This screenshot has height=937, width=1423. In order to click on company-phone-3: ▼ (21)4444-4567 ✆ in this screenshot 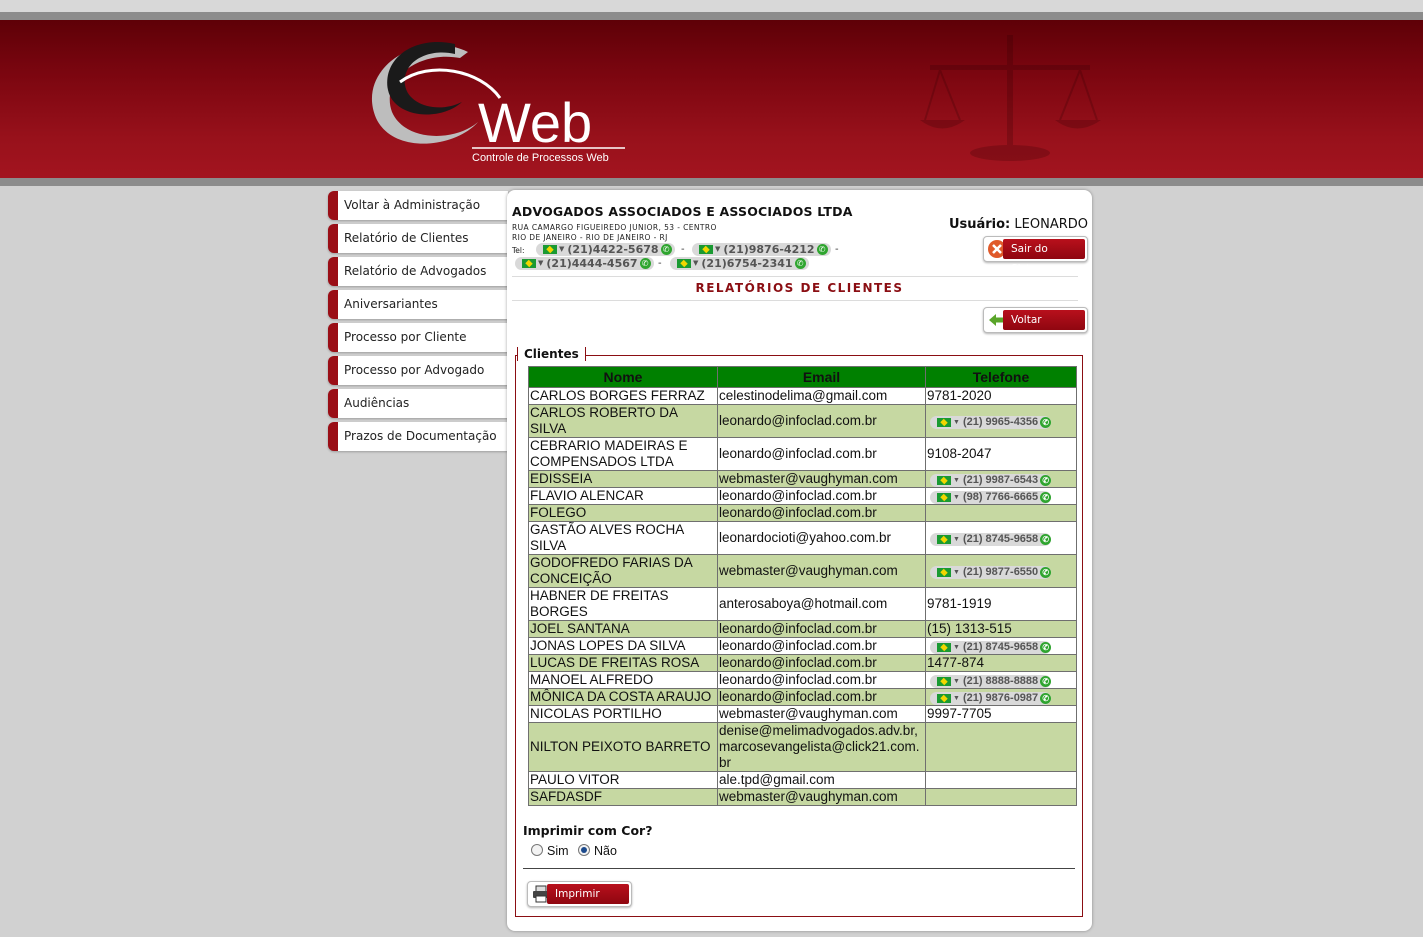, I will do `click(584, 263)`.